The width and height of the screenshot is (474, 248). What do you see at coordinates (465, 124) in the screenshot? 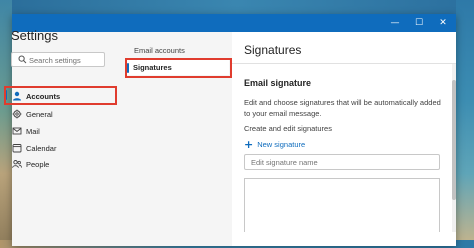
I see `desktop-wallpaper-right` at bounding box center [465, 124].